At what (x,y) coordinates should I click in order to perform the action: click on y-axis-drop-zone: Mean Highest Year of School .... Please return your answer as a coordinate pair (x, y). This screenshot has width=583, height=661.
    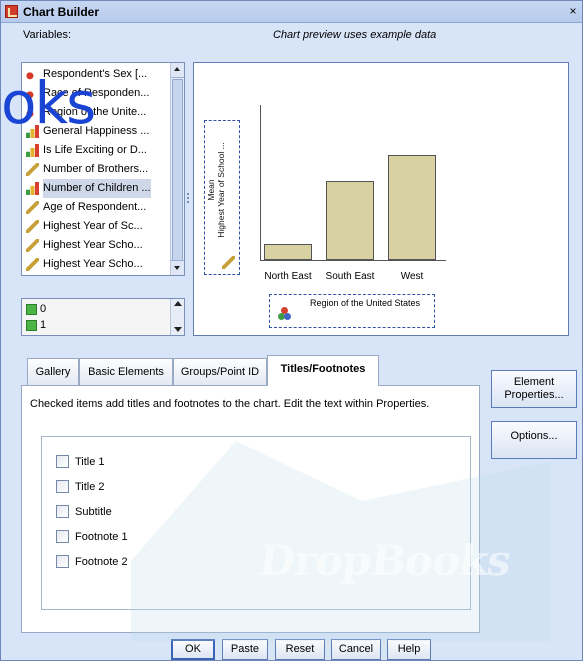
    Looking at the image, I should click on (222, 197).